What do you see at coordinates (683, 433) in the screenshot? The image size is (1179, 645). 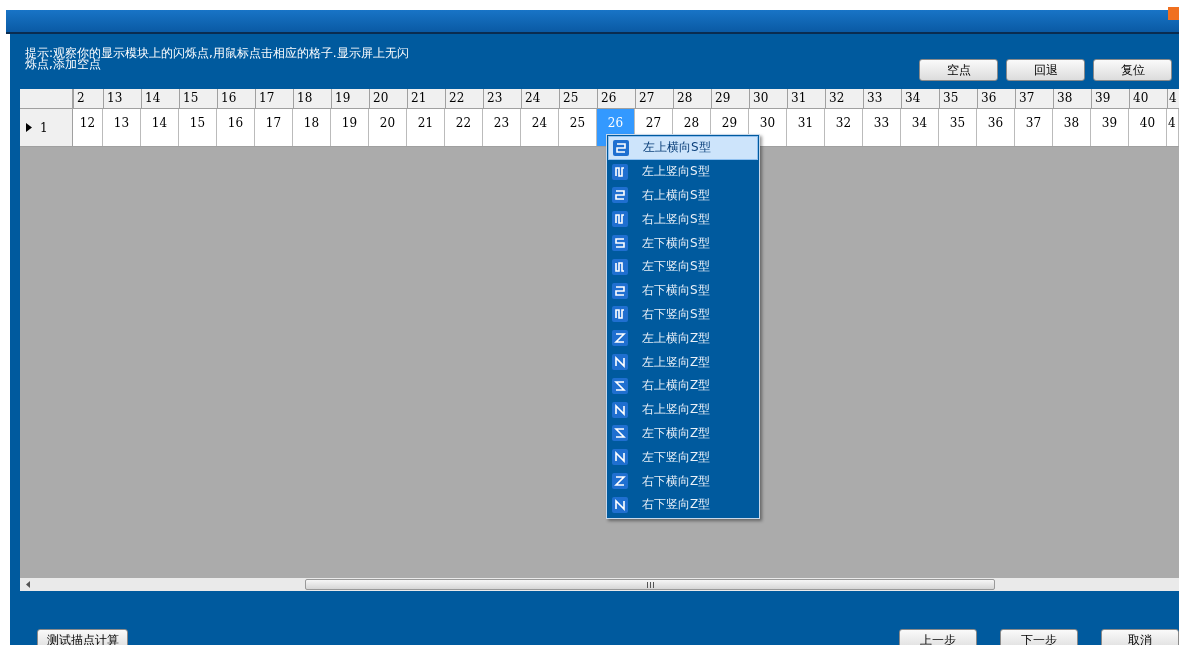 I see `menu-item: 左下横向Z型` at bounding box center [683, 433].